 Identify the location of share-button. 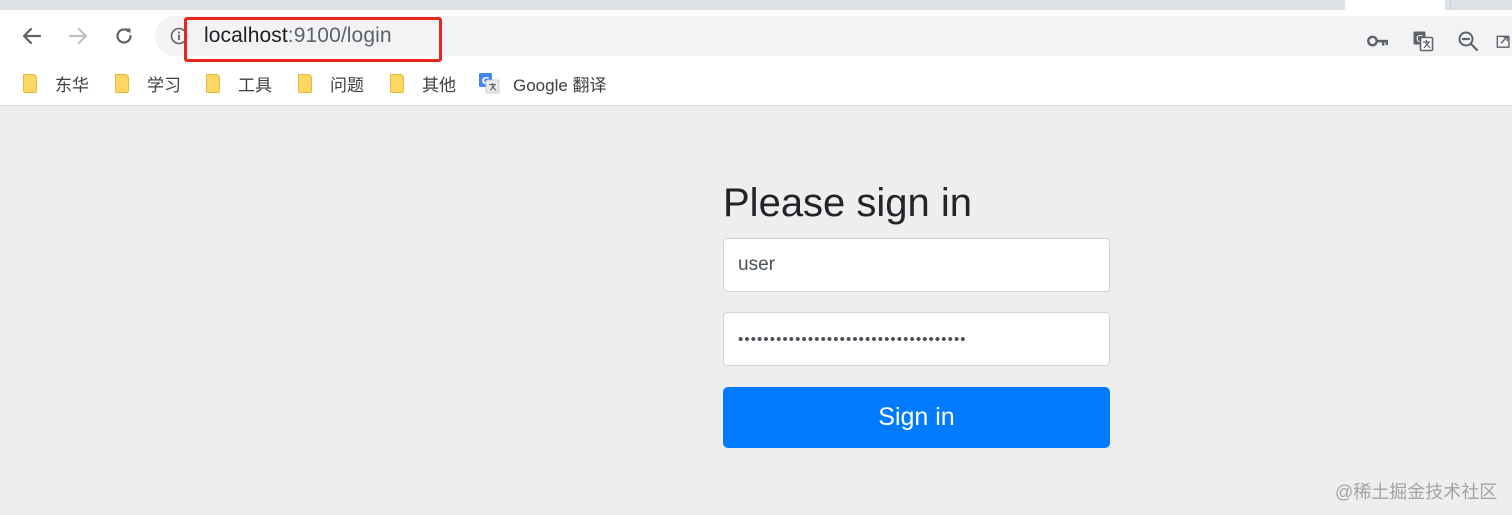
(1503, 41).